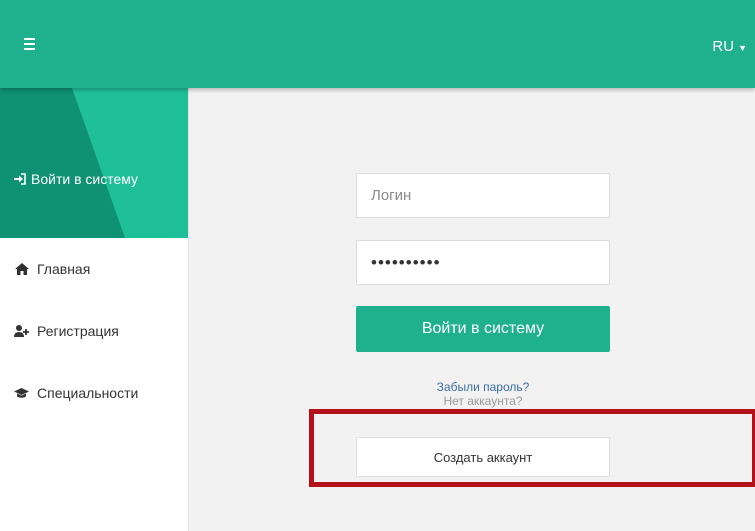  I want to click on create-account-button: Создать аккаунт, so click(483, 457).